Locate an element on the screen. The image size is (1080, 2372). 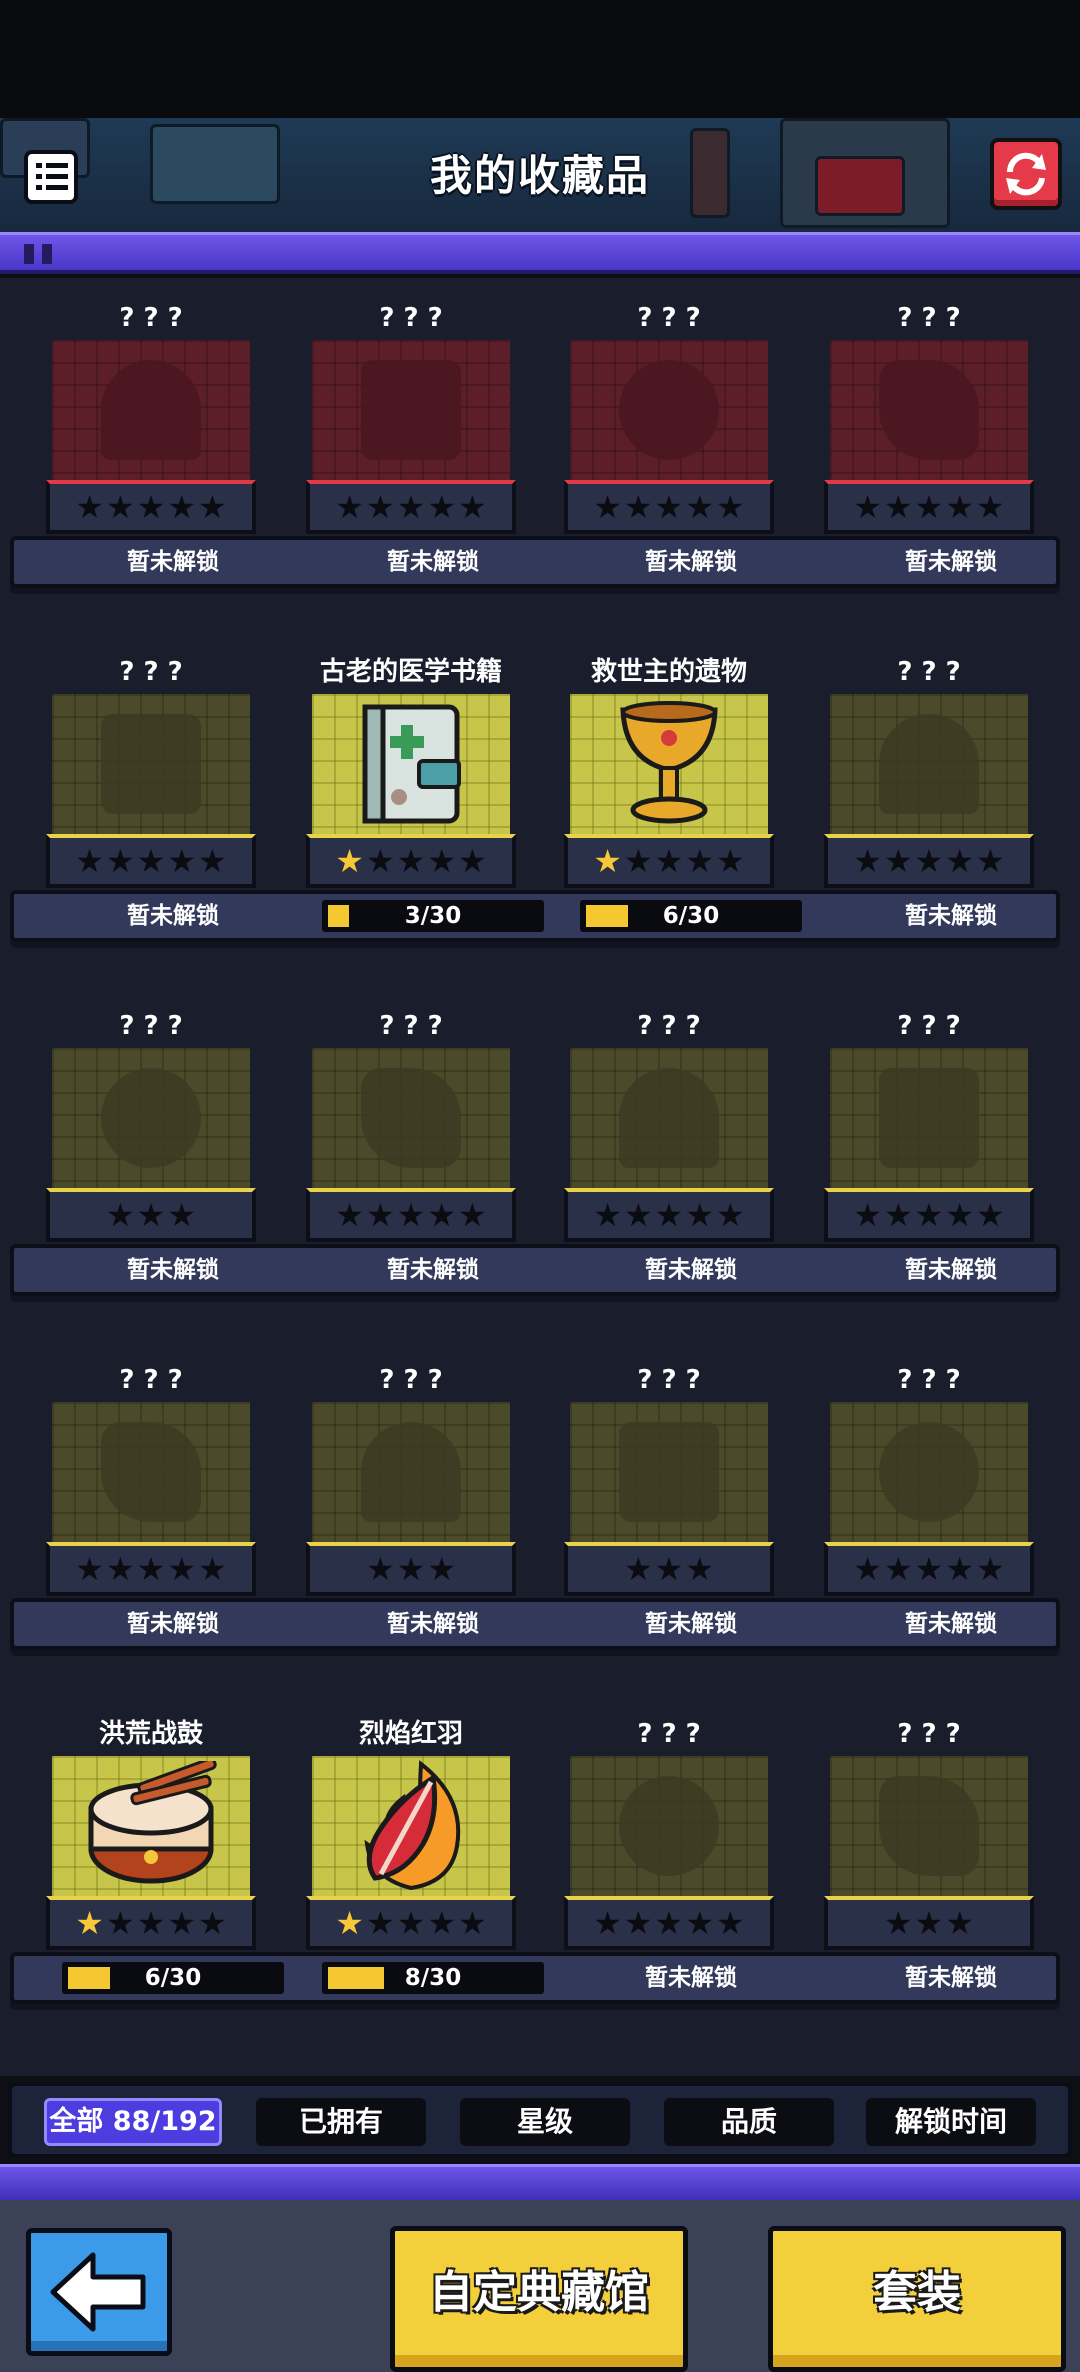
shelf-row: 暂未解锁 3/30 6/30 暂未解锁 is located at coordinates (535, 916).